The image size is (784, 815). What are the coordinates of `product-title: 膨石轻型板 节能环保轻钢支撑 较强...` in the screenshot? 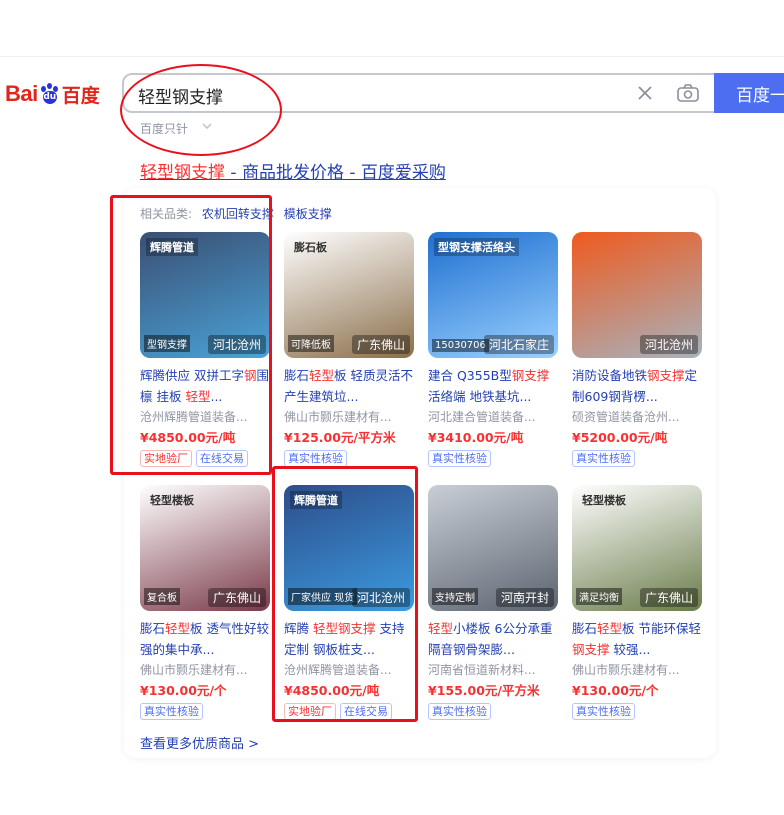 It's located at (638, 639).